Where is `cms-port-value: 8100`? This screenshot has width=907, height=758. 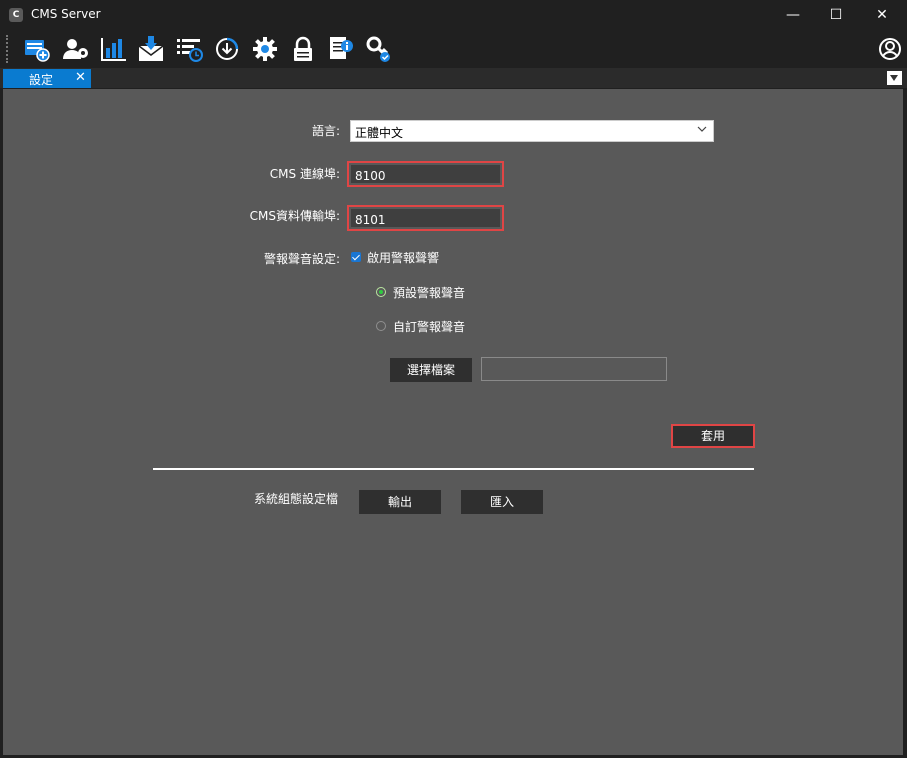
cms-port-value: 8100 is located at coordinates (370, 176).